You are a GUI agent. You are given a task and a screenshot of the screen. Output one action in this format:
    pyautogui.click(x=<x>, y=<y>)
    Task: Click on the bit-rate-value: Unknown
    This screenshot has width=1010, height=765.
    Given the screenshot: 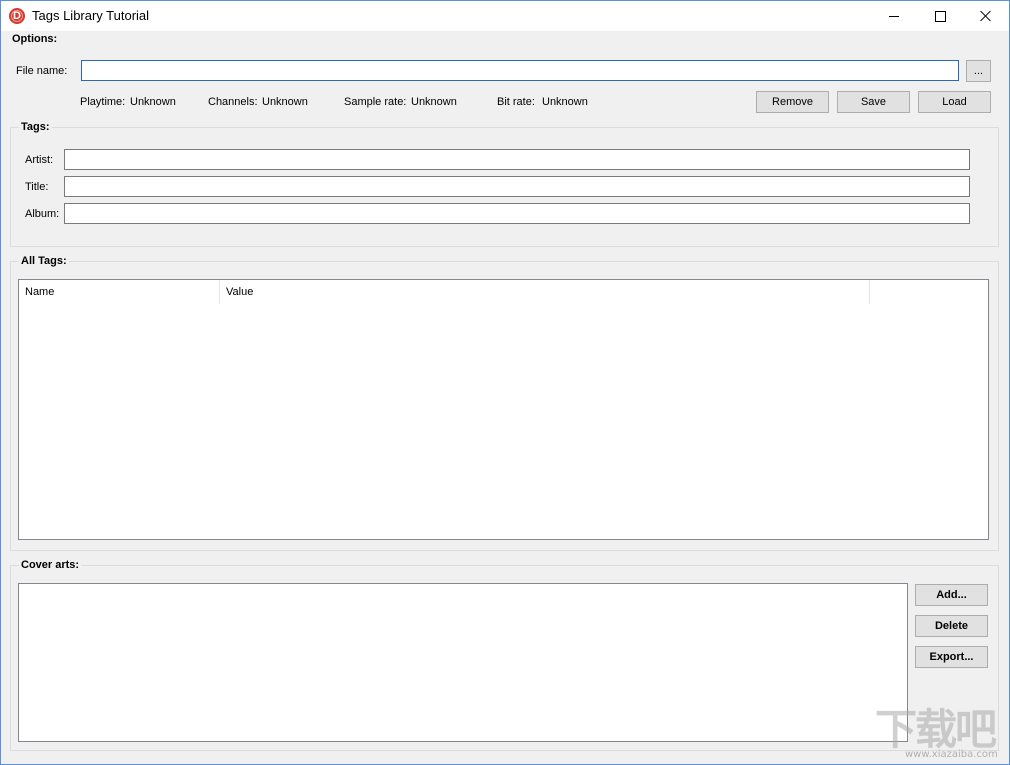 What is the action you would take?
    pyautogui.click(x=565, y=102)
    